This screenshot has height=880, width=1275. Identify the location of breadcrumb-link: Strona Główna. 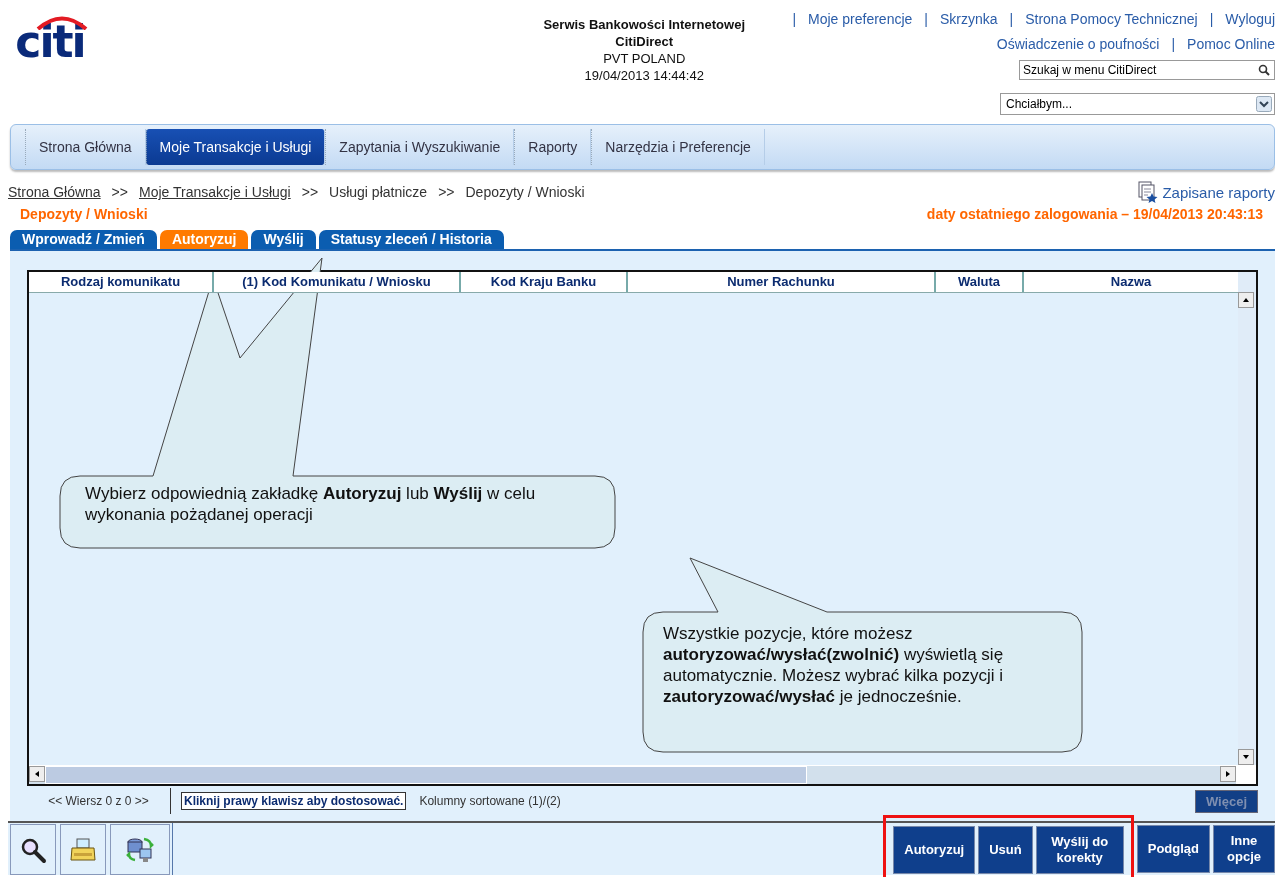
(54, 192).